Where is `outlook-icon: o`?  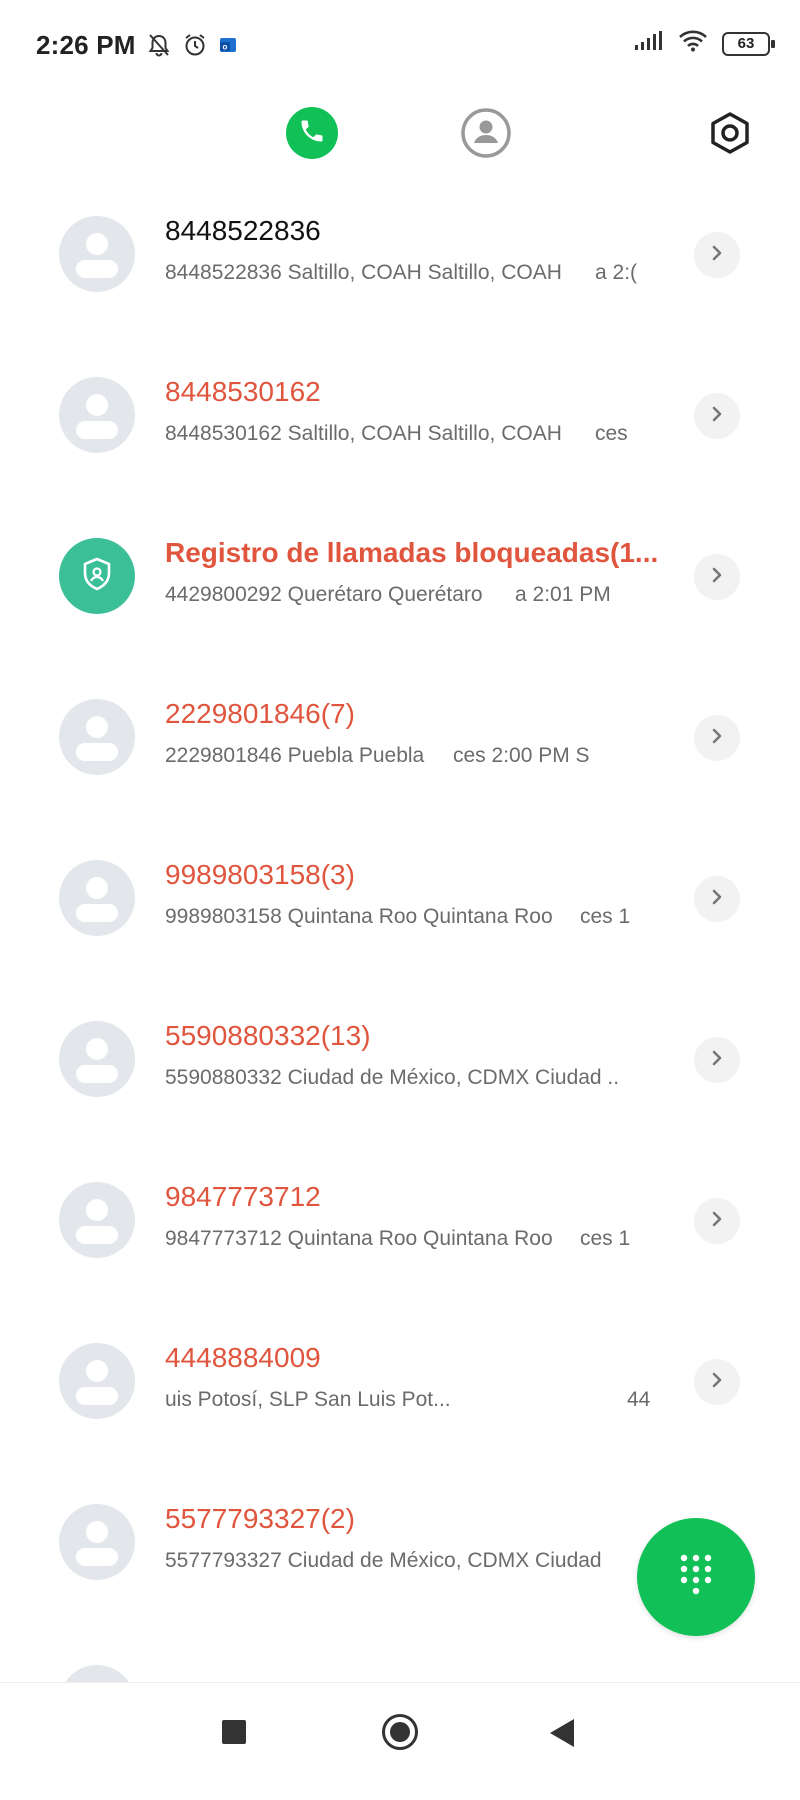 outlook-icon: o is located at coordinates (228, 47).